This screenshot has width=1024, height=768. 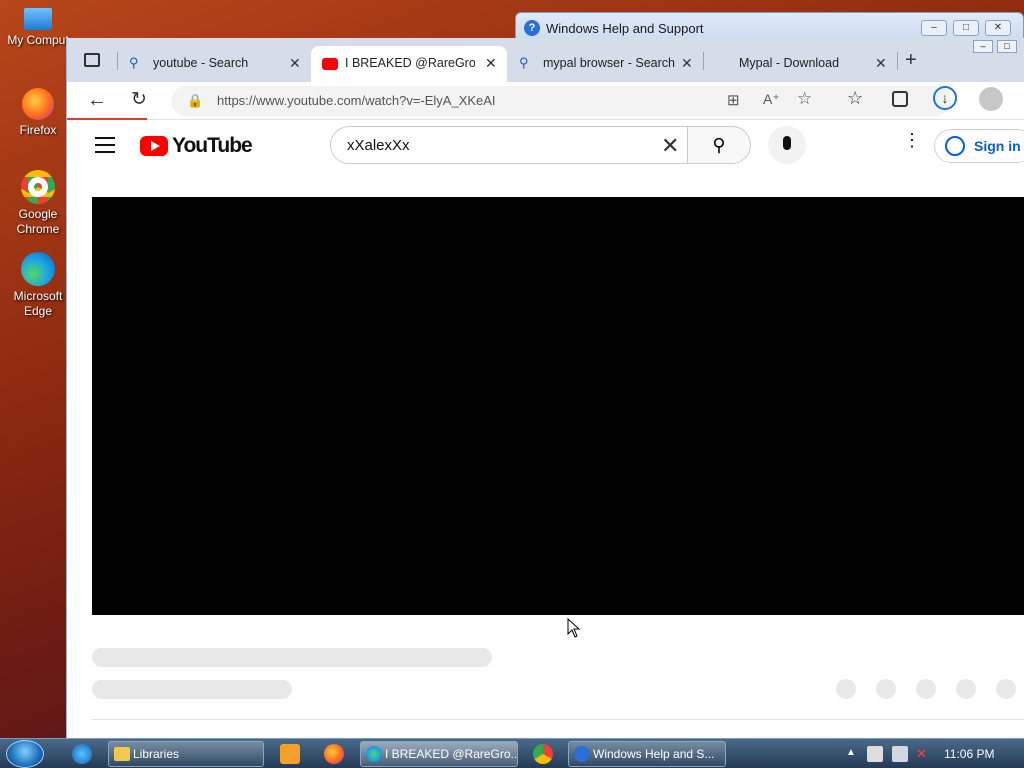 I want to click on computer-icon, so click(x=38, y=19).